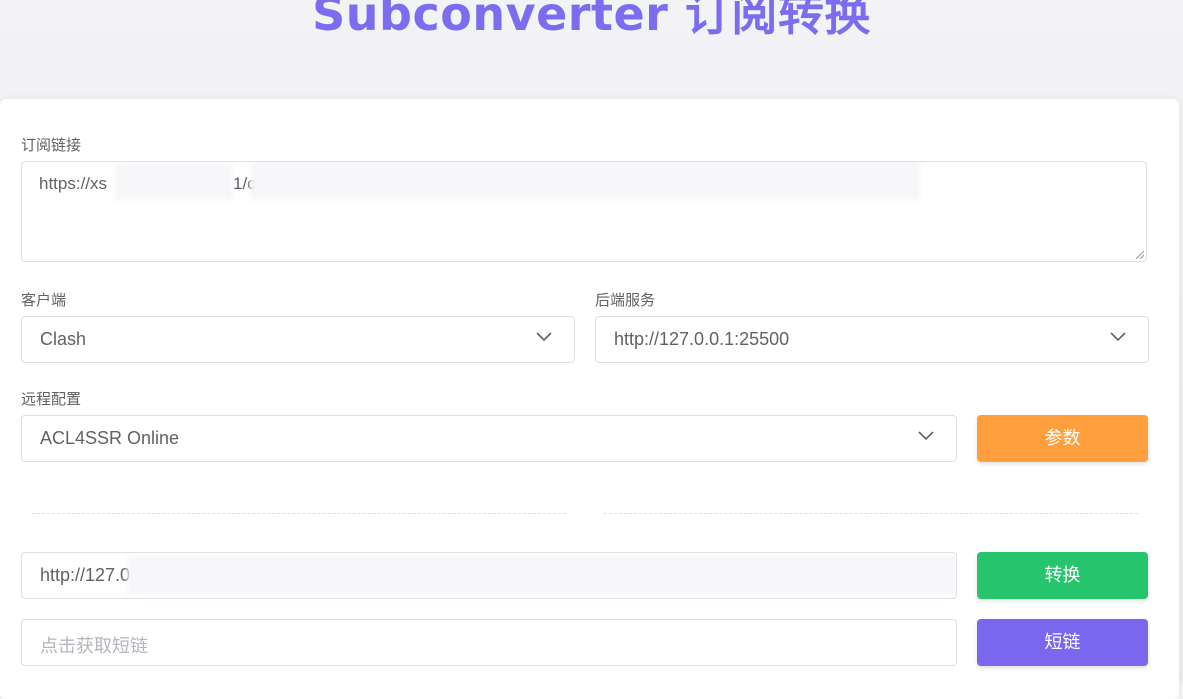 Image resolution: width=1183 pixels, height=699 pixels. I want to click on result-url-value: http://127.0, so click(85, 575).